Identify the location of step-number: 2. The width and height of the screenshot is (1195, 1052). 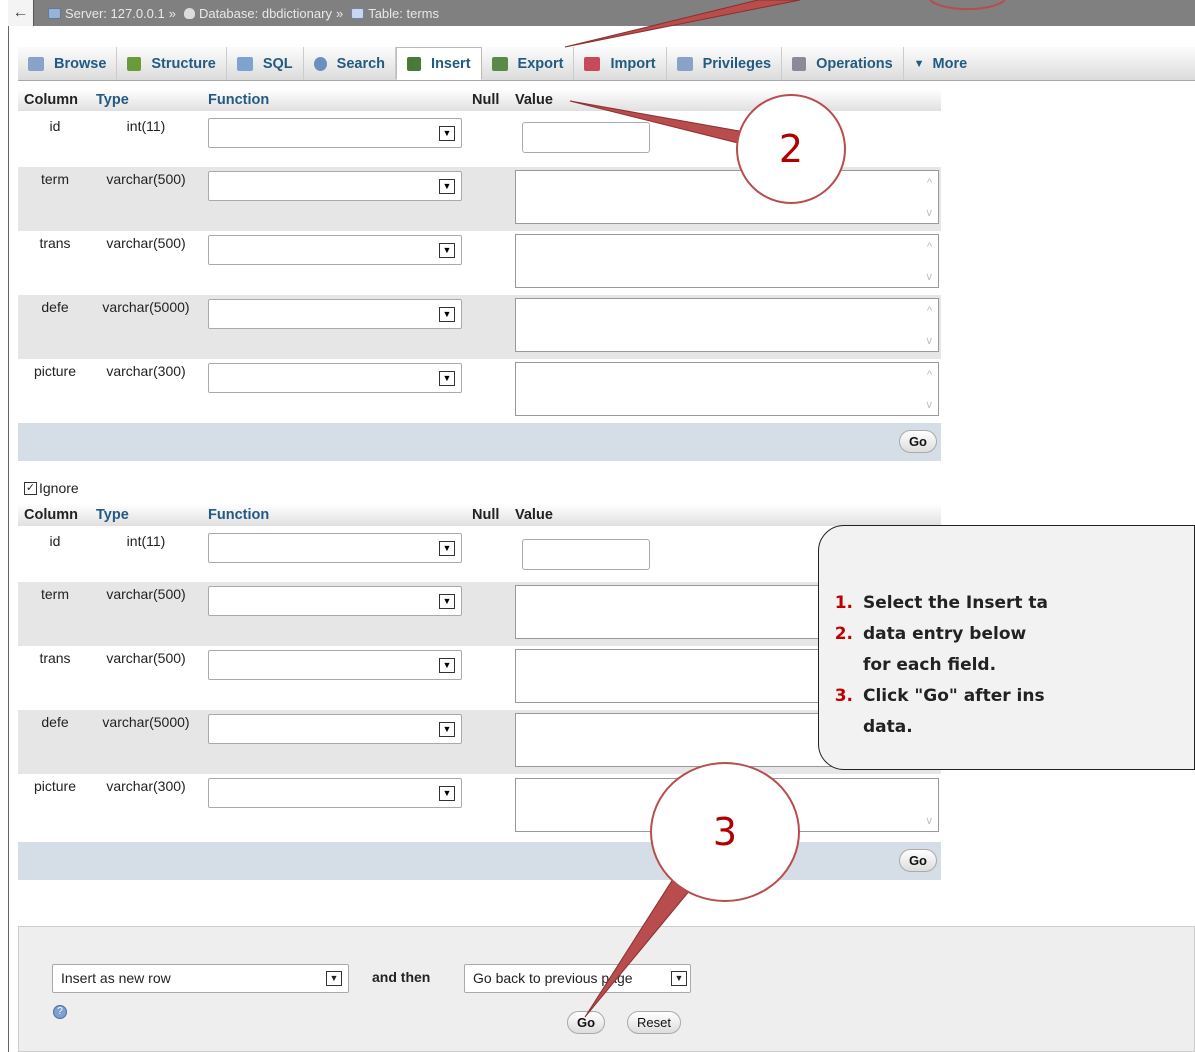
(791, 149).